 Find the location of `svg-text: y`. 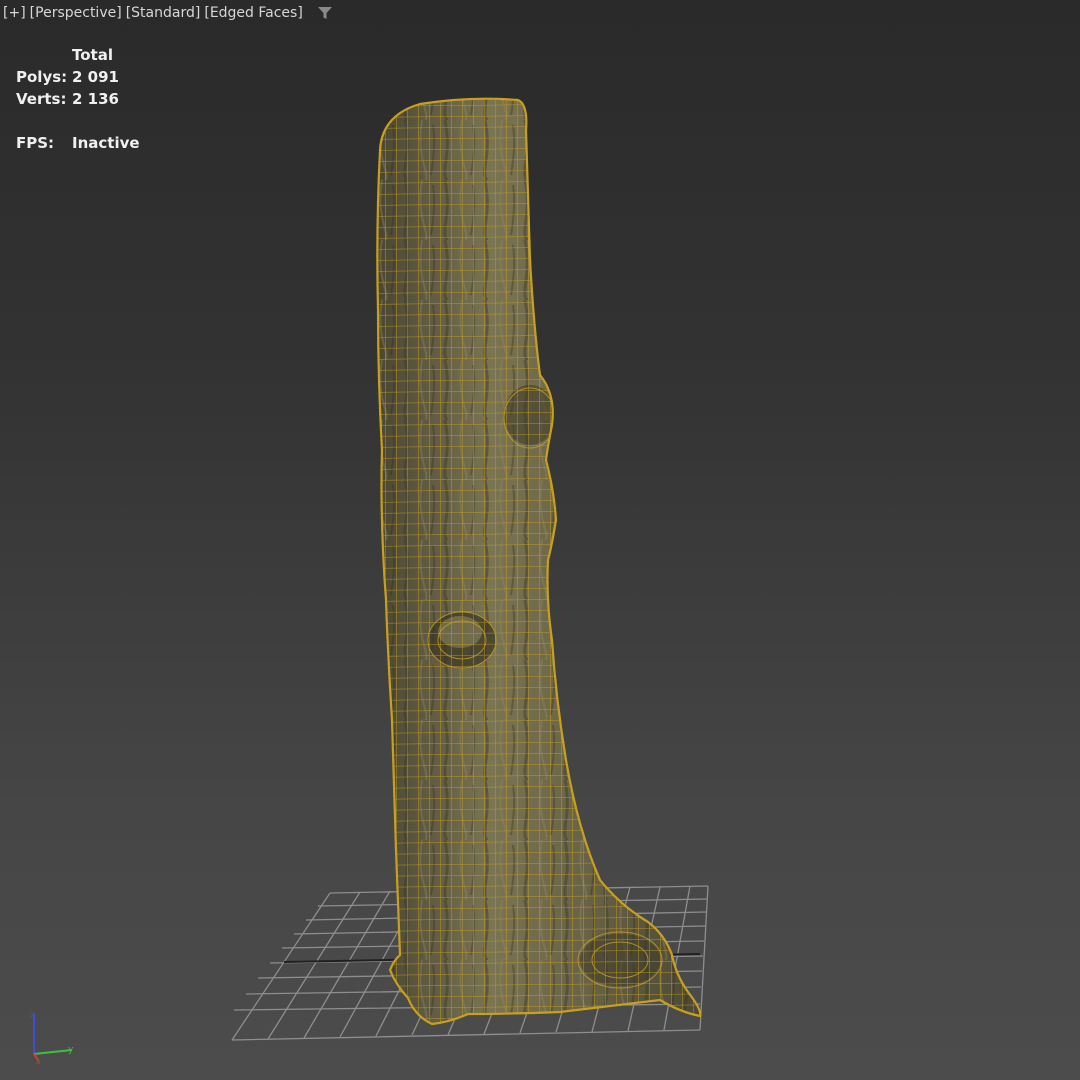

svg-text: y is located at coordinates (71, 1050).